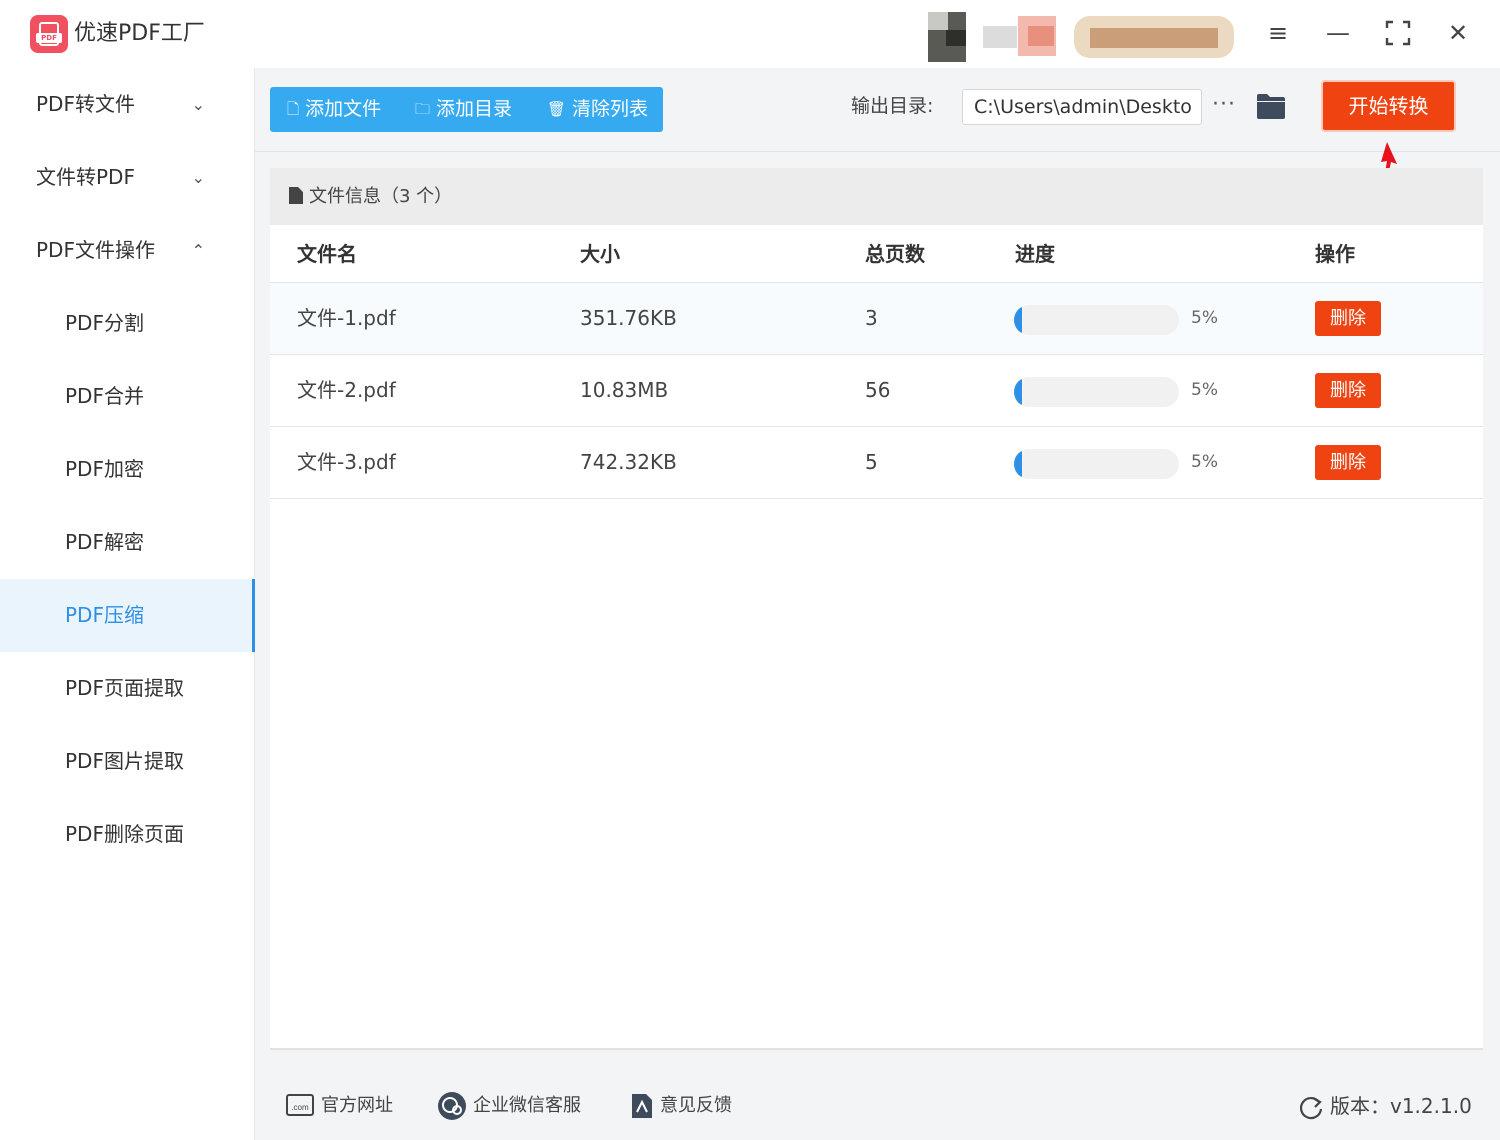  Describe the element at coordinates (628, 318) in the screenshot. I see `file-size: 351.76KB` at that location.